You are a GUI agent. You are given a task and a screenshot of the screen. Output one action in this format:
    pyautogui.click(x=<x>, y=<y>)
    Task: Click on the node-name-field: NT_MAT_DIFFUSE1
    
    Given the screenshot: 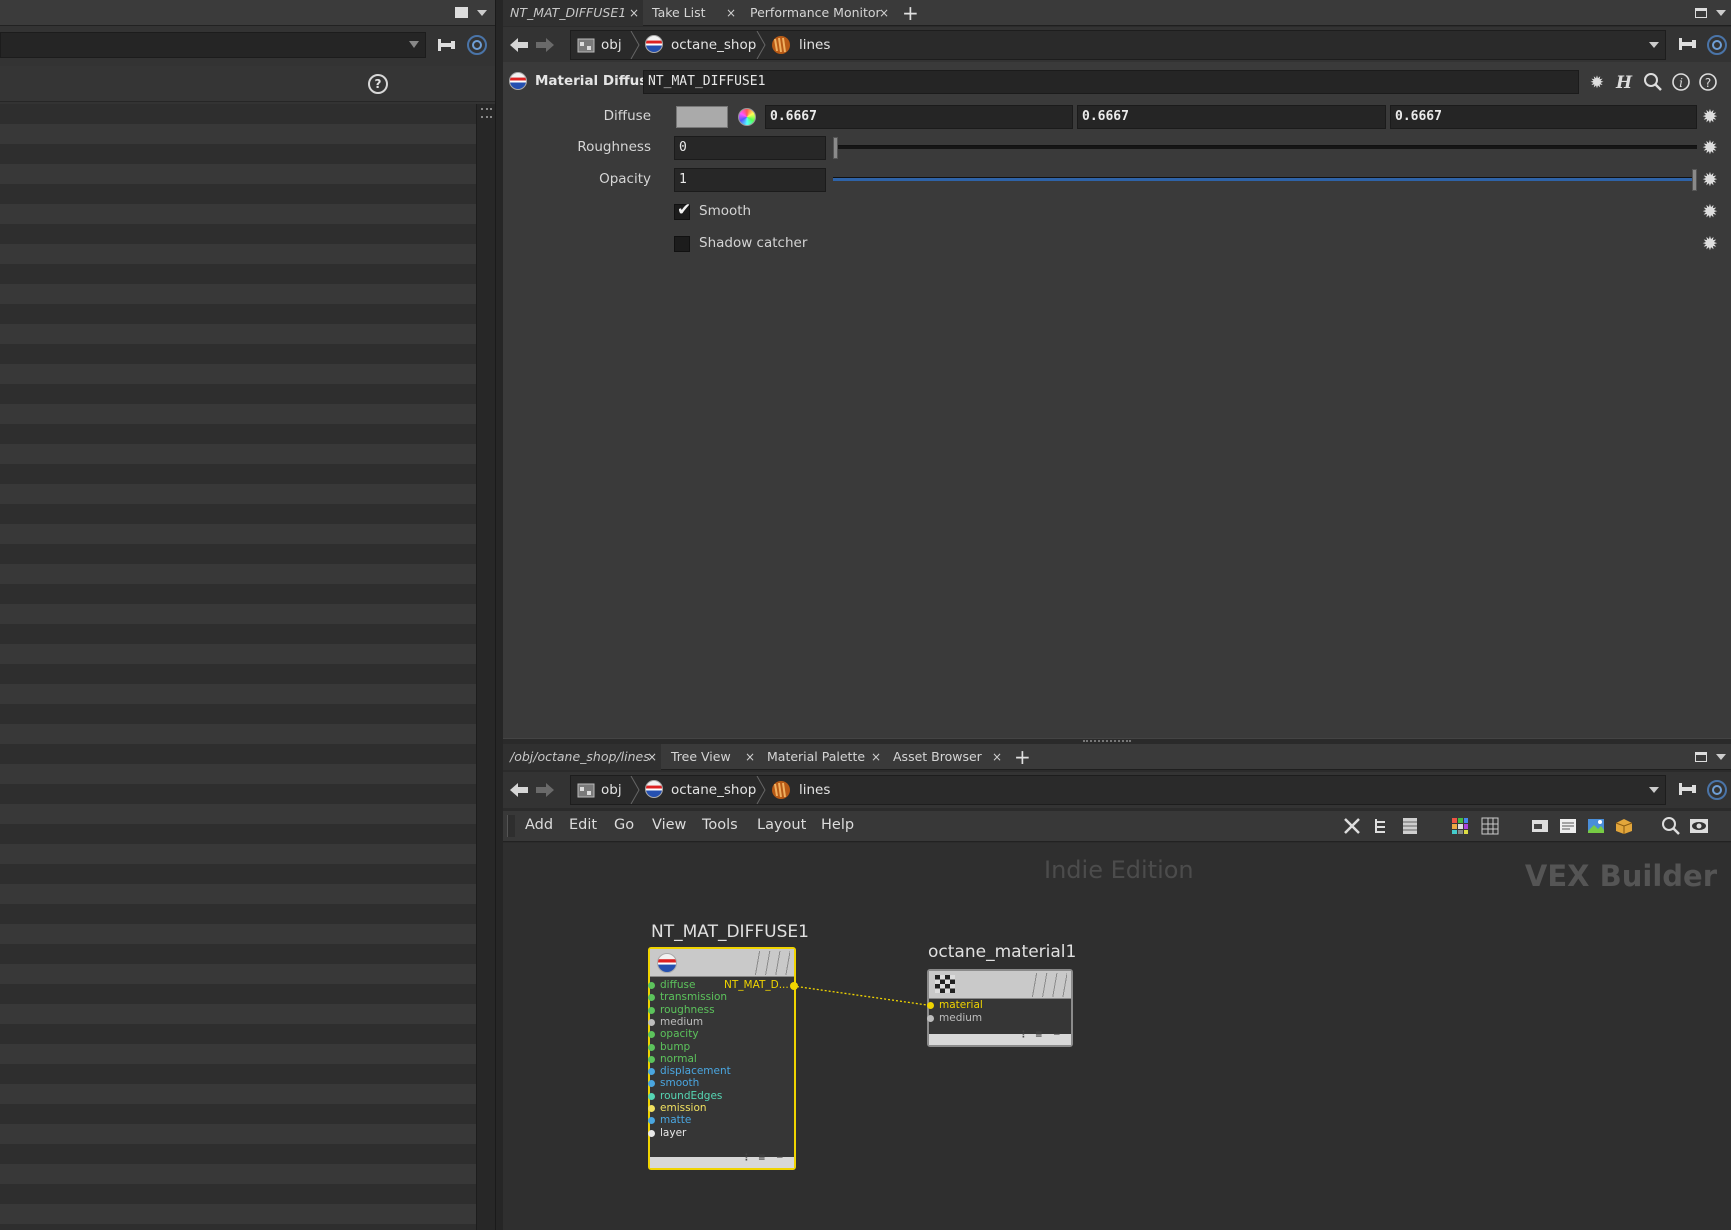 What is the action you would take?
    pyautogui.click(x=1111, y=82)
    